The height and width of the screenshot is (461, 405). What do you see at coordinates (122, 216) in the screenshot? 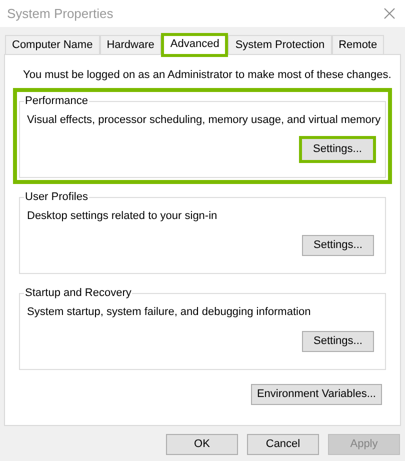
I see `group-description: Desktop settings related to your sign-in` at bounding box center [122, 216].